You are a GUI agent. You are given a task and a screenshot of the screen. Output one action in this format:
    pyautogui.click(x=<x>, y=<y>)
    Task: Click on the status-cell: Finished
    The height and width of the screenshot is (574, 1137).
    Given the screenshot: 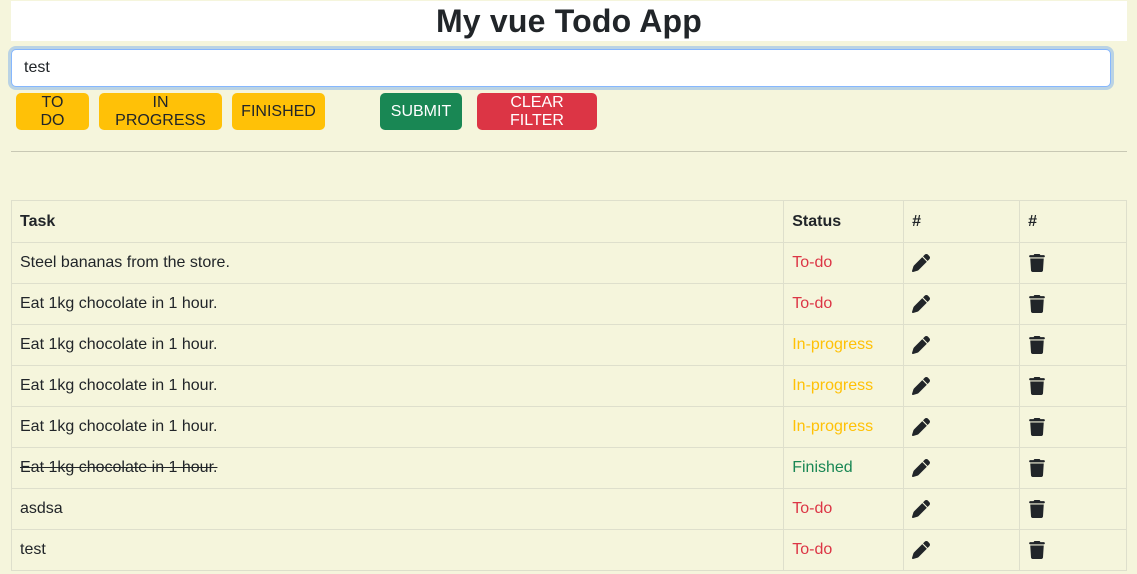 What is the action you would take?
    pyautogui.click(x=844, y=468)
    